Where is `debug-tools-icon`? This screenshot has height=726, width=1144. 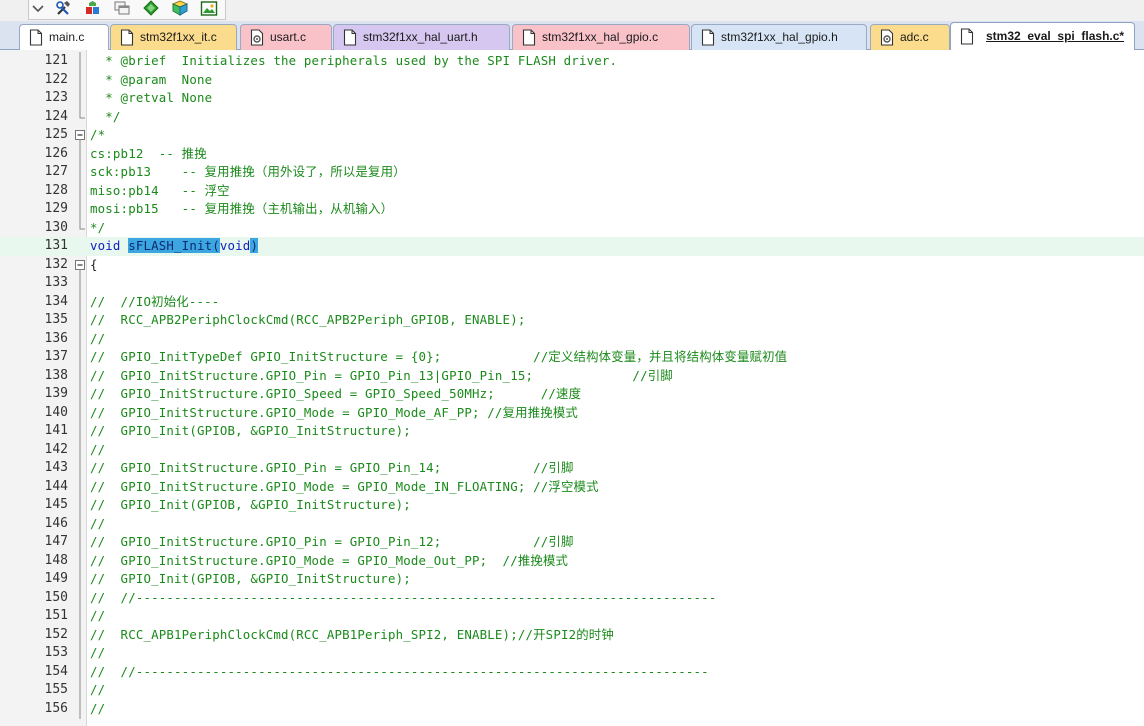 debug-tools-icon is located at coordinates (64, 8).